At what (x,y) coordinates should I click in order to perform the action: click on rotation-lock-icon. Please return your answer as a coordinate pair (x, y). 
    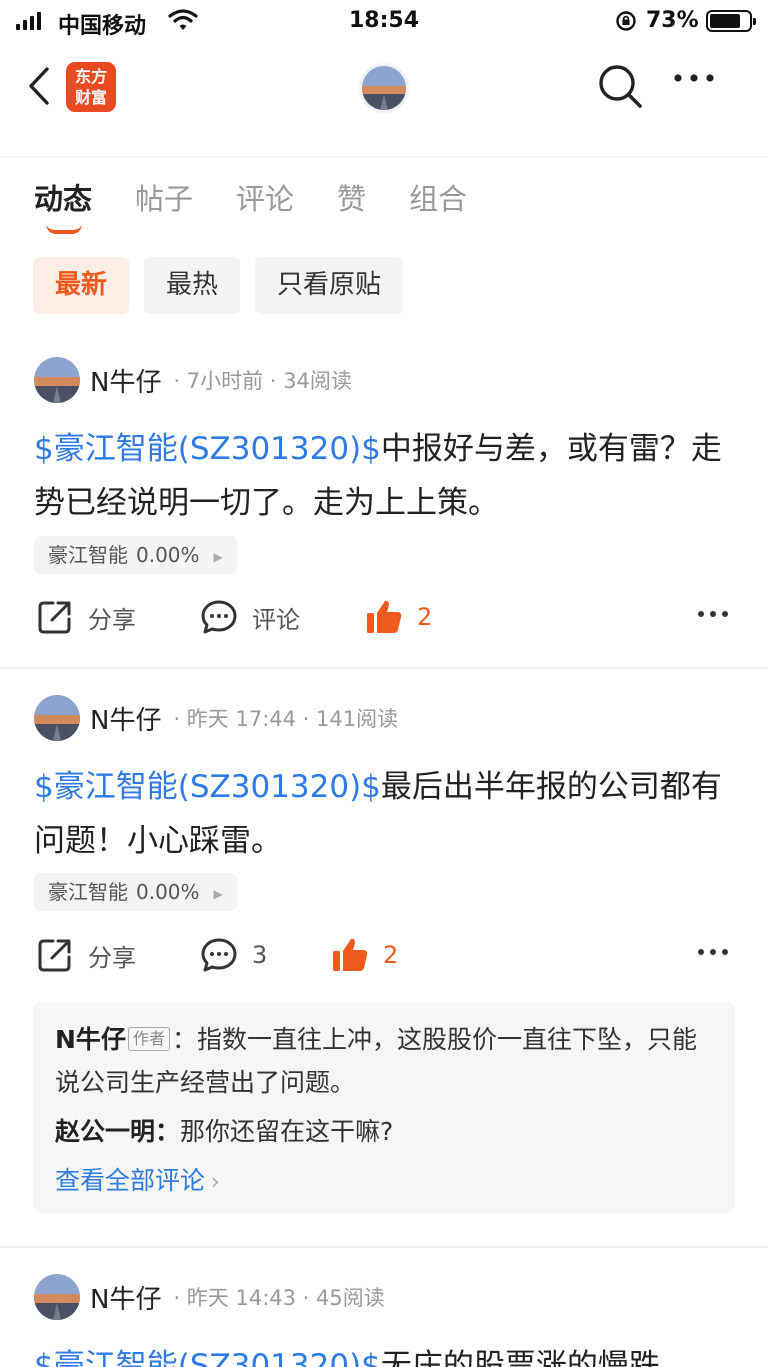
    Looking at the image, I should click on (626, 21).